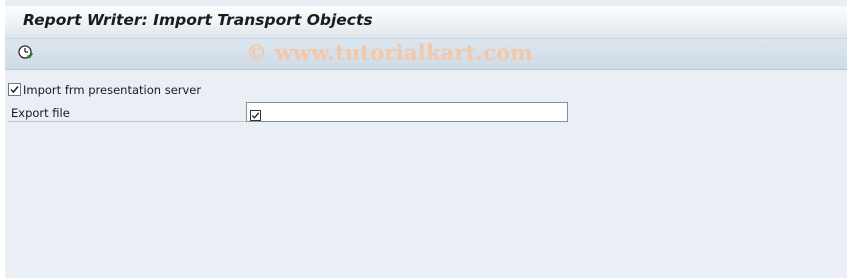 This screenshot has width=847, height=278. What do you see at coordinates (389, 52) in the screenshot?
I see `watermark-text: © www.tutorialkart.com` at bounding box center [389, 52].